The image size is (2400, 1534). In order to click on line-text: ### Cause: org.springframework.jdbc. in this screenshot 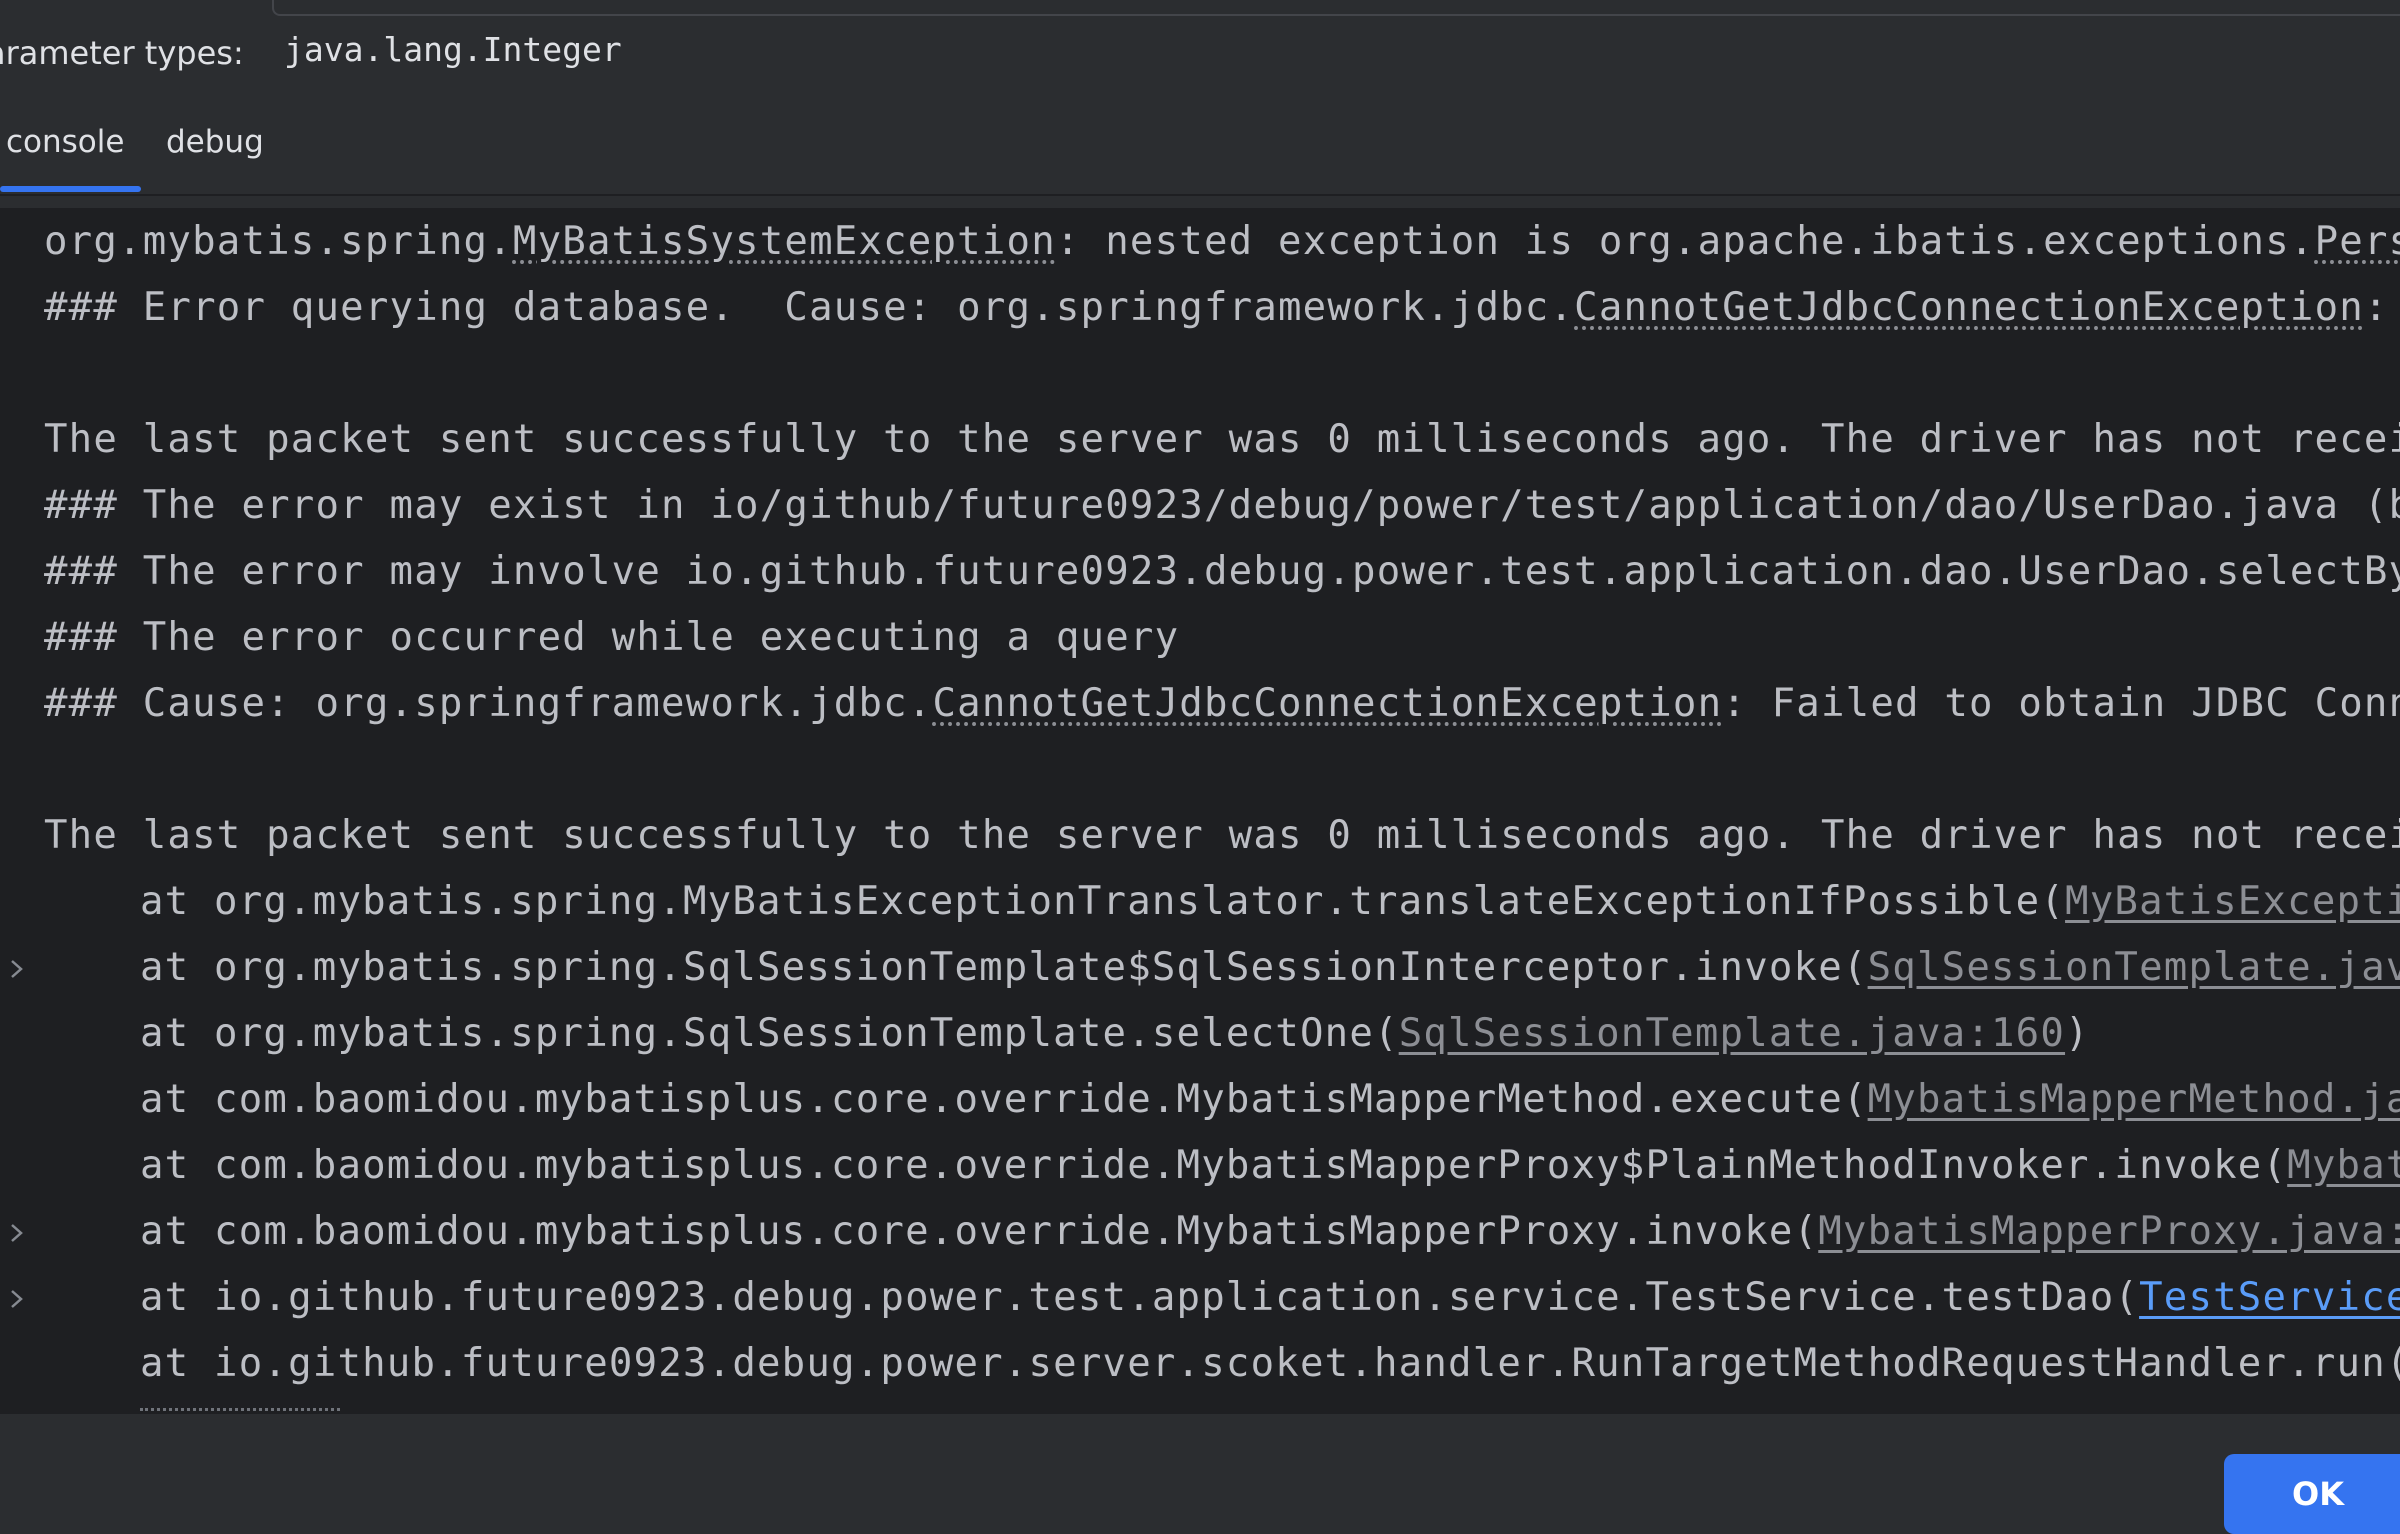, I will do `click(488, 703)`.